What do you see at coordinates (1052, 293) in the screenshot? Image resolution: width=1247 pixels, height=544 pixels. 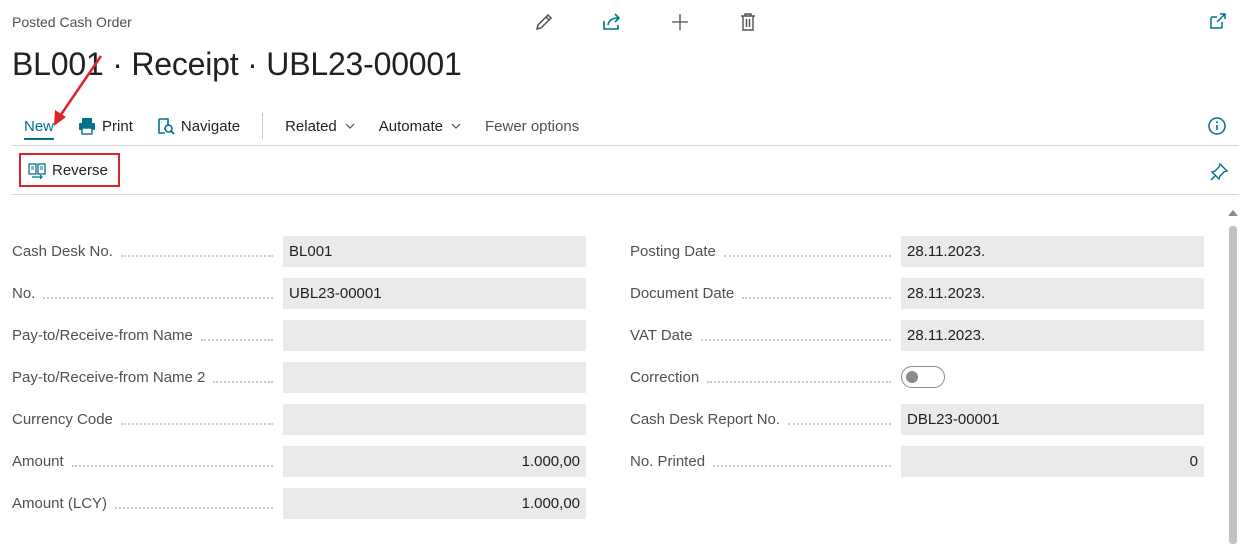 I see `document-date-field: 28.11.2023.` at bounding box center [1052, 293].